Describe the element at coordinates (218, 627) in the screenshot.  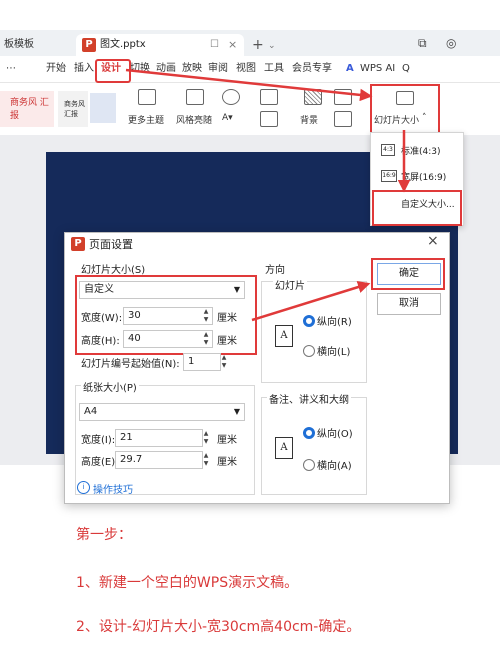
I see `step-line-2: 2、设计-幻灯片大小-宽30cm高40cm-确定。` at that location.